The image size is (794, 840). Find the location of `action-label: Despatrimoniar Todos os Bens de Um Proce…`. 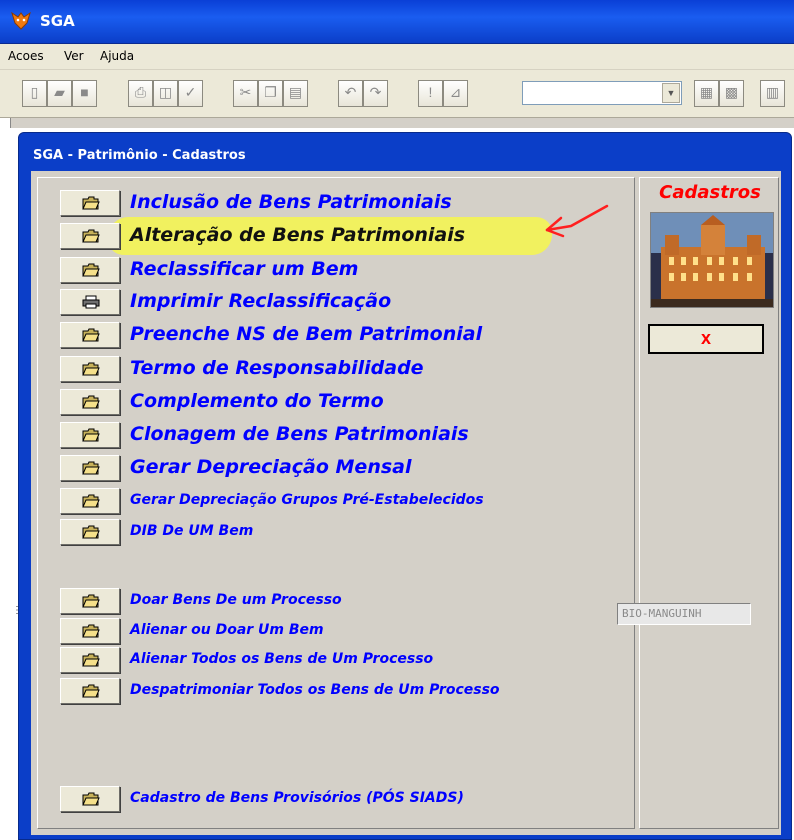

action-label: Despatrimoniar Todos os Bens de Um Proce… is located at coordinates (315, 690).